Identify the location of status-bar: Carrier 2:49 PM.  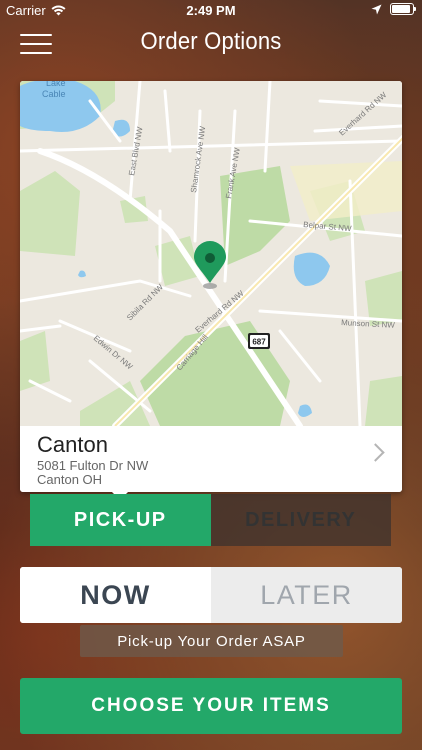
(211, 10).